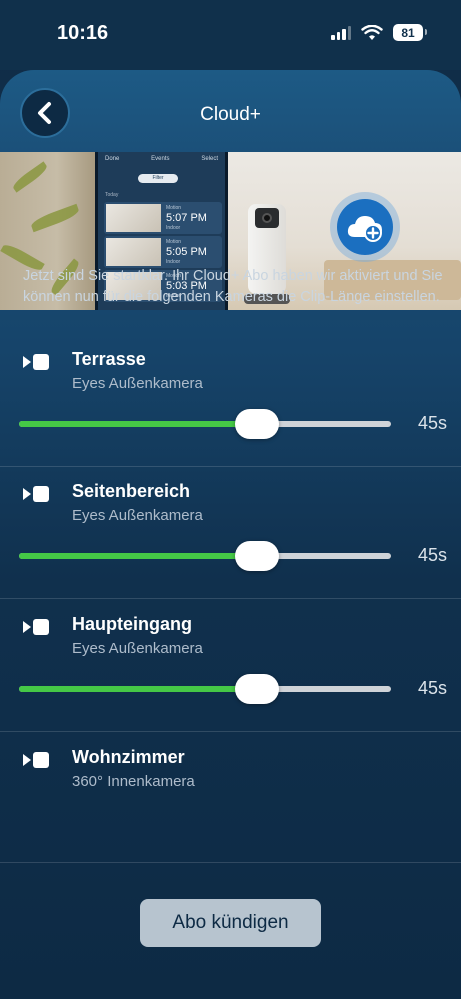  What do you see at coordinates (163, 218) in the screenshot?
I see `phone-event-row: Motion 5:07 PM Indoor` at bounding box center [163, 218].